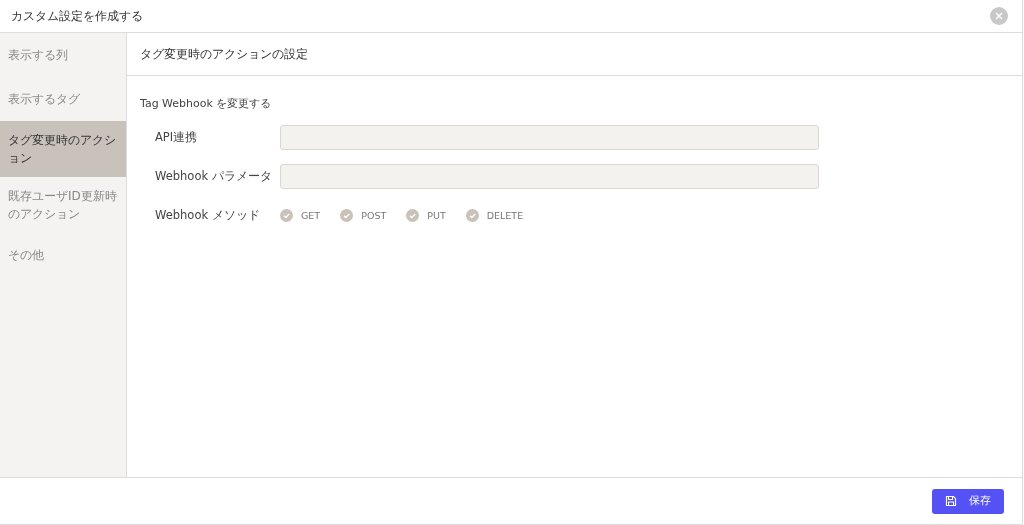 Image resolution: width=1024 pixels, height=525 pixels. I want to click on sidebar-item: 表示する列, so click(63, 55).